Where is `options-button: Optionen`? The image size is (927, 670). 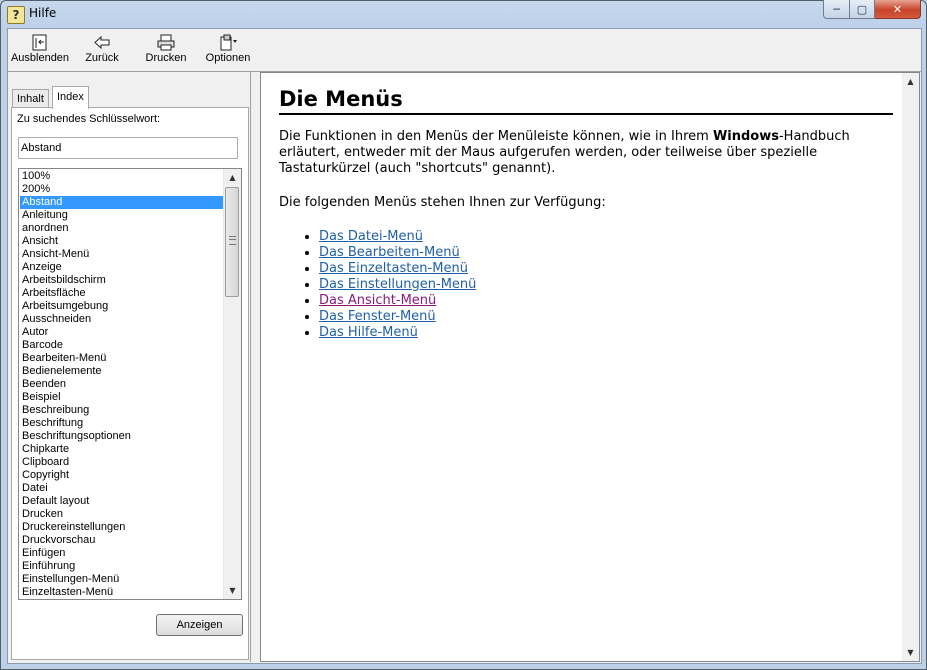 options-button: Optionen is located at coordinates (228, 51).